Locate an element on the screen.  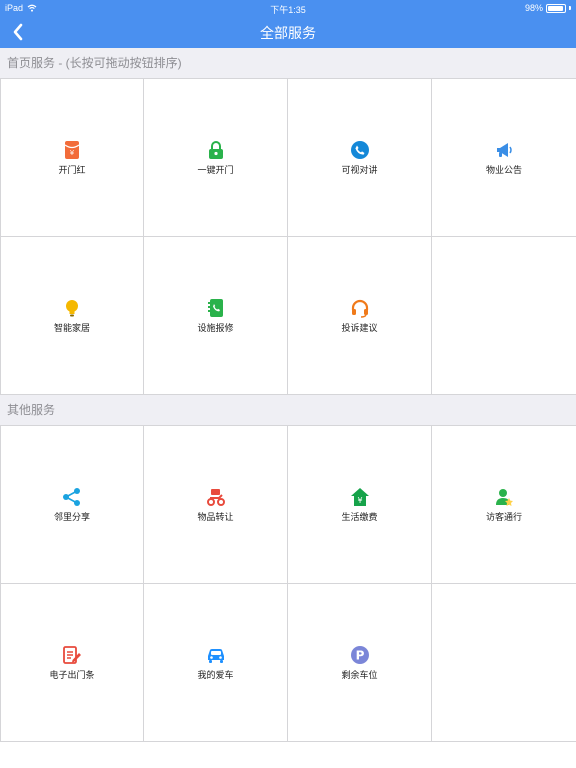
nav-bar: 全部服务 is located at coordinates (288, 32).